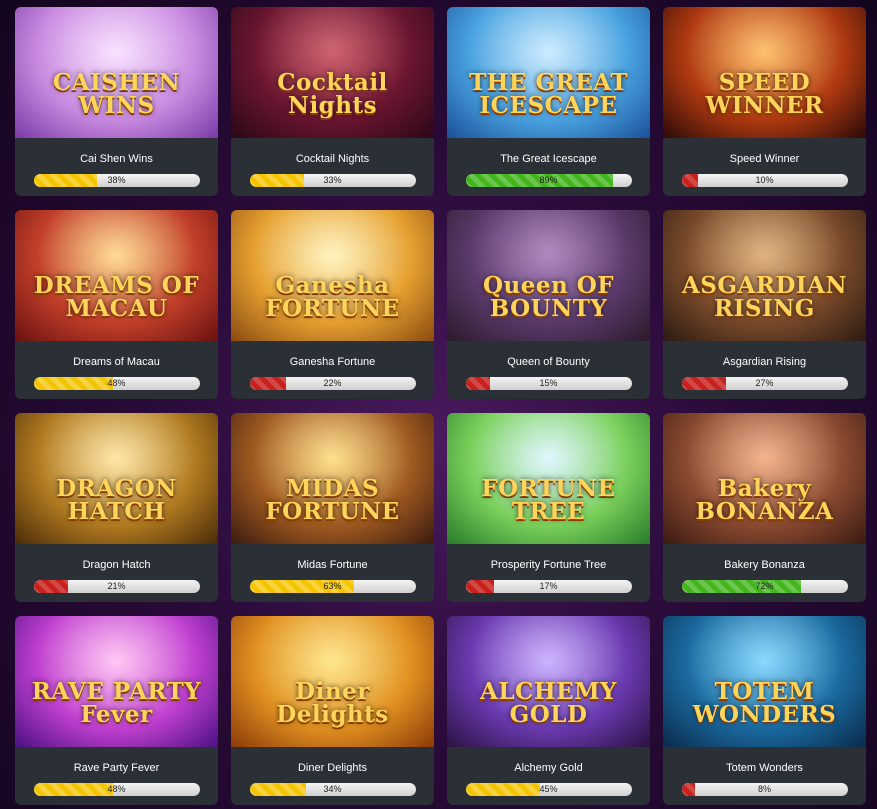 The image size is (877, 809). I want to click on rtp-progress-bar: 38%, so click(116, 180).